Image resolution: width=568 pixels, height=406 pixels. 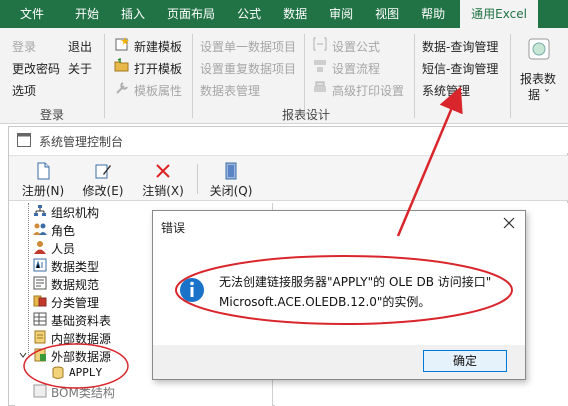 I want to click on data-spec-icon, so click(x=40, y=283).